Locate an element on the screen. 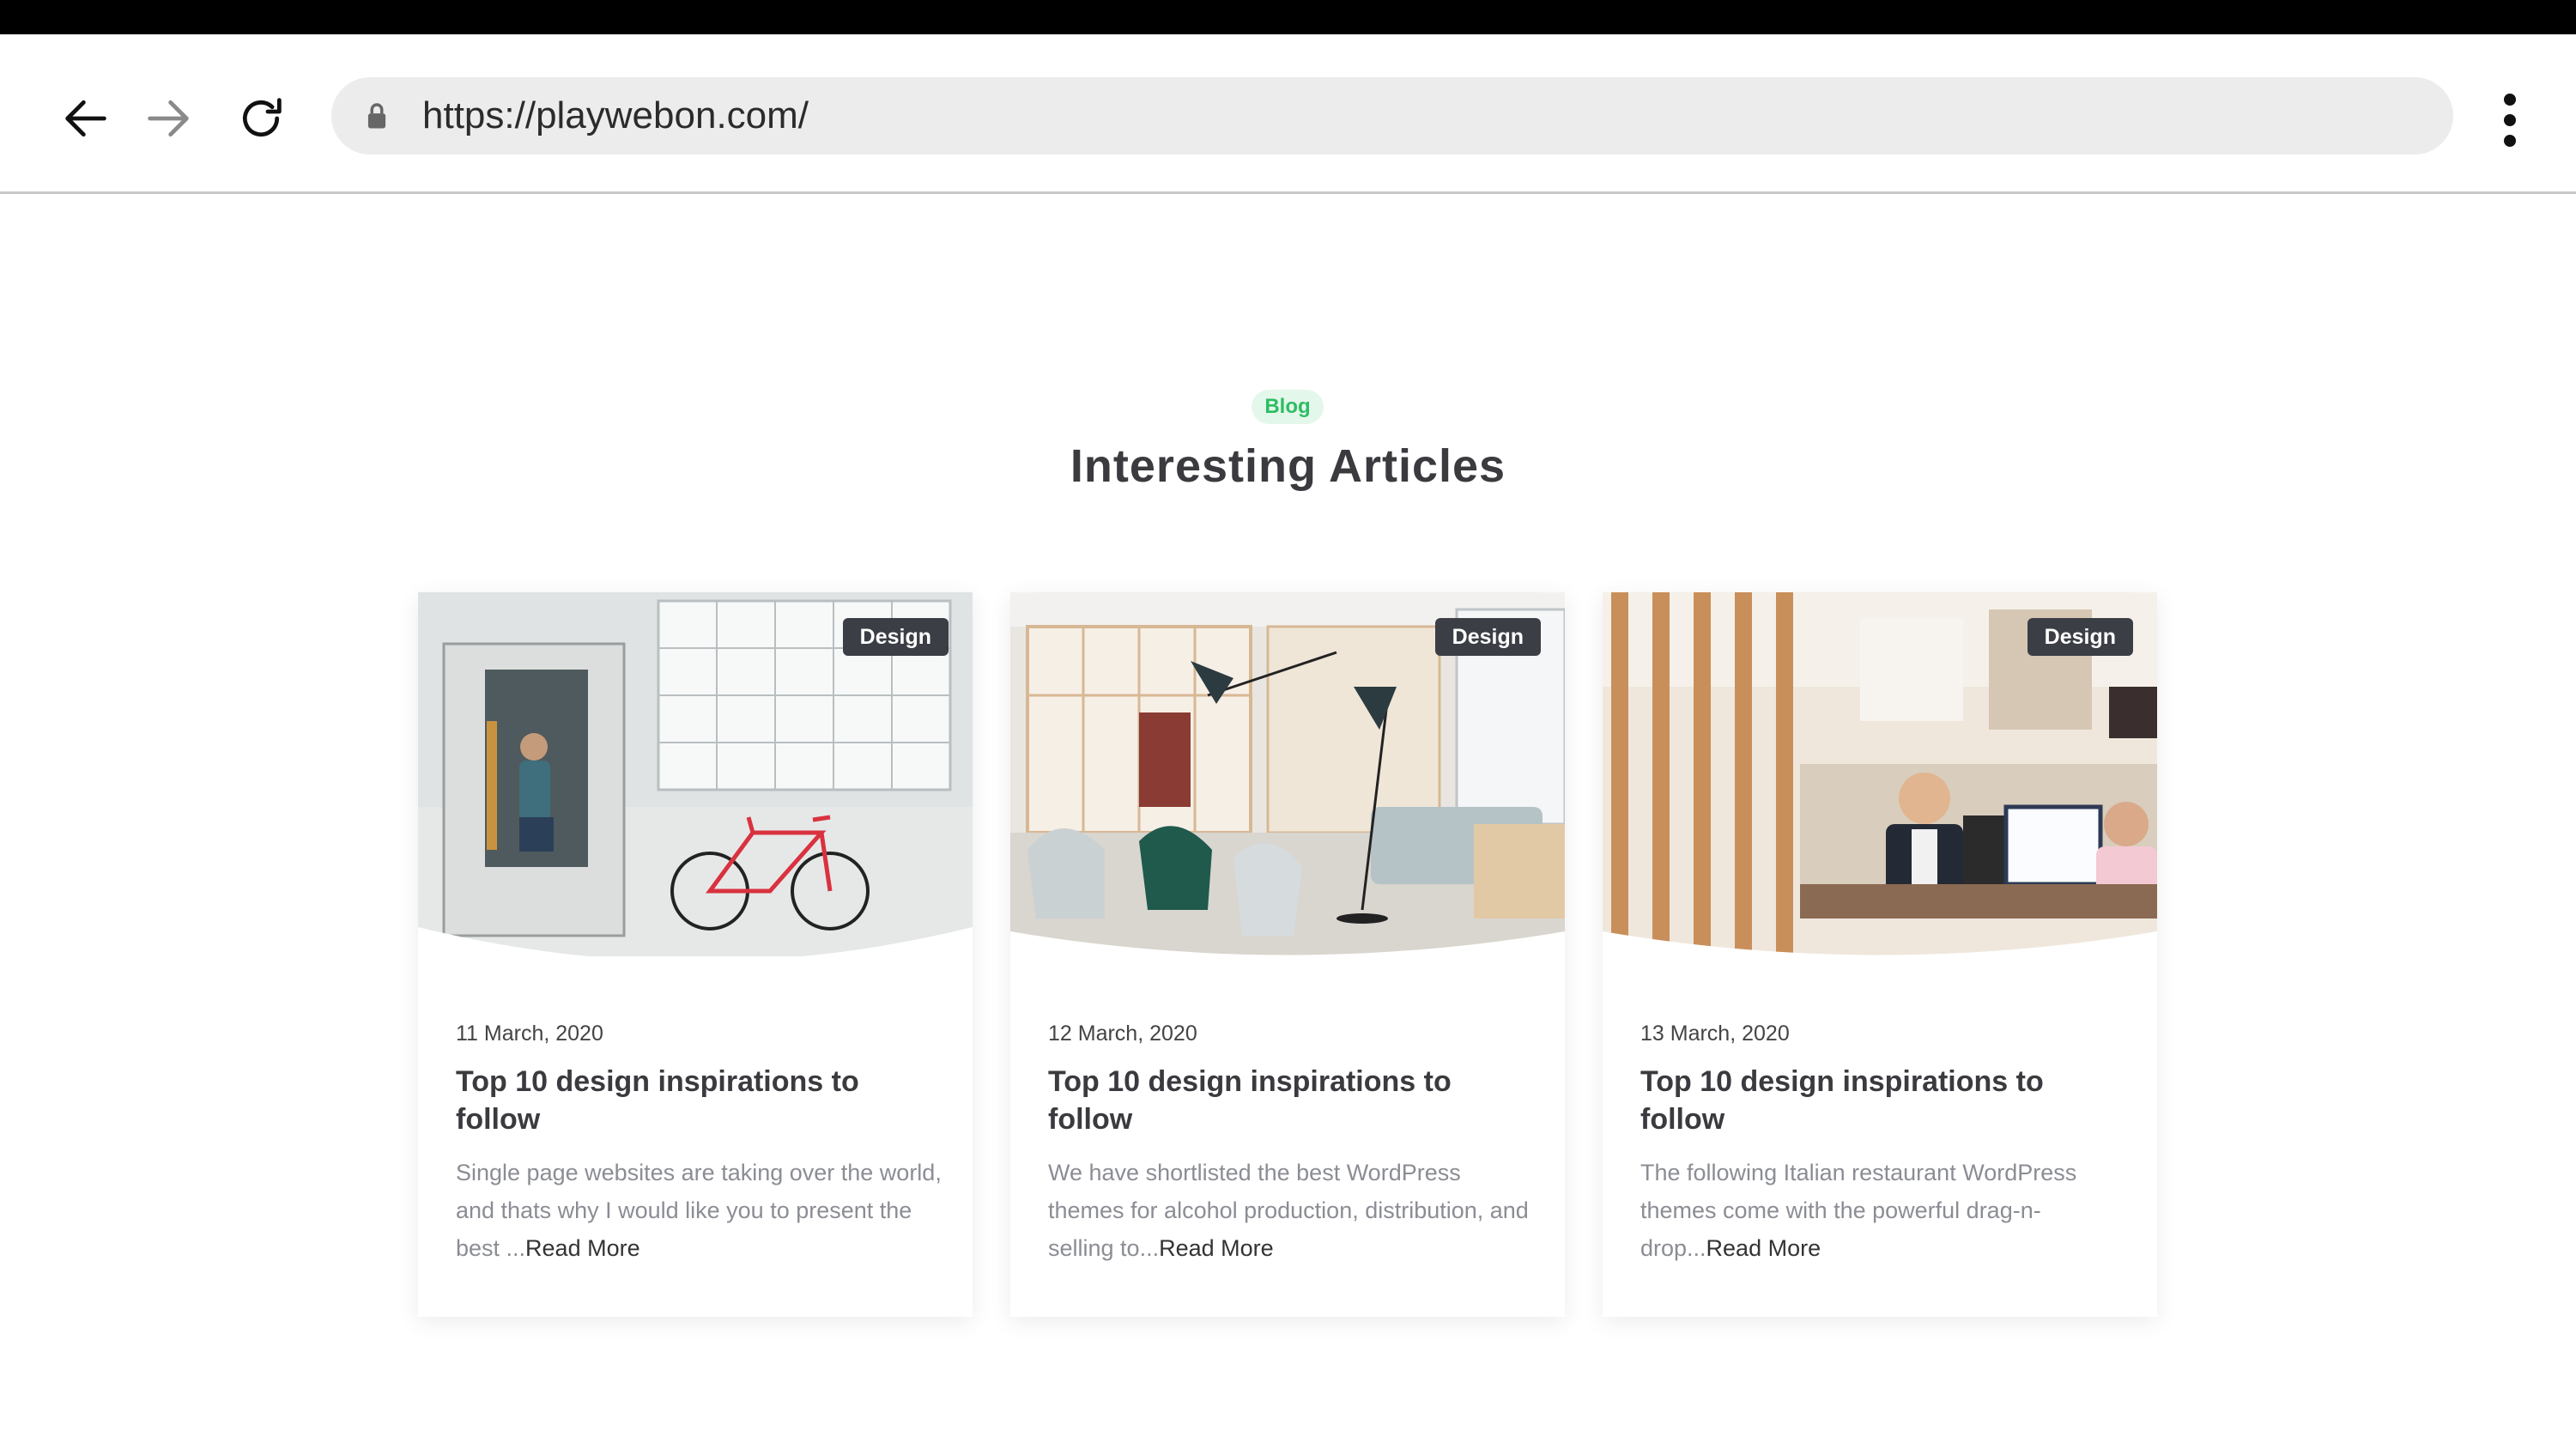  more-vertical-icon is located at coordinates (2510, 121).